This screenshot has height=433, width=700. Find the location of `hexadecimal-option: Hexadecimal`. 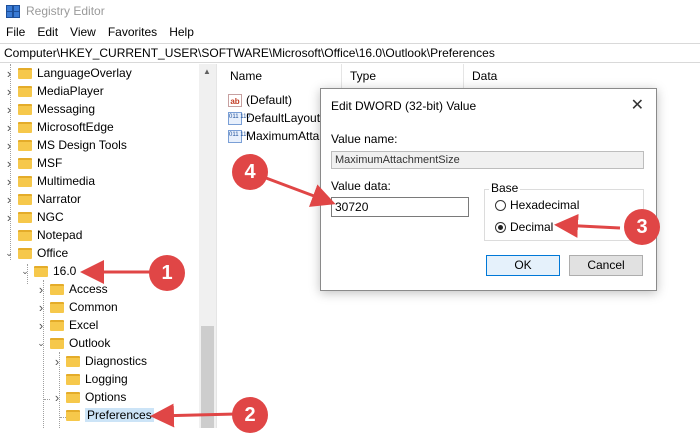

hexadecimal-option: Hexadecimal is located at coordinates (537, 205).